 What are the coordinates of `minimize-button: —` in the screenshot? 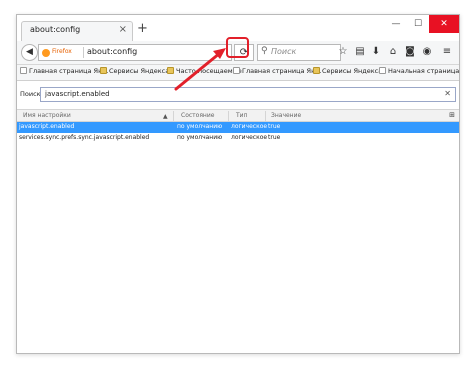 It's located at (396, 24).